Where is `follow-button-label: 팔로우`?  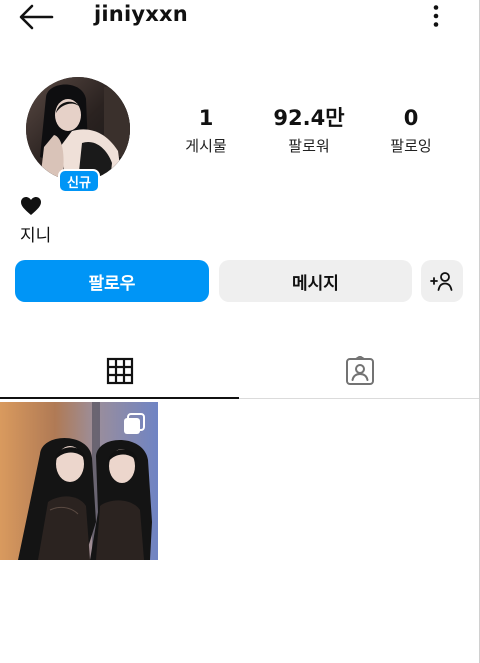 follow-button-label: 팔로우 is located at coordinates (112, 283).